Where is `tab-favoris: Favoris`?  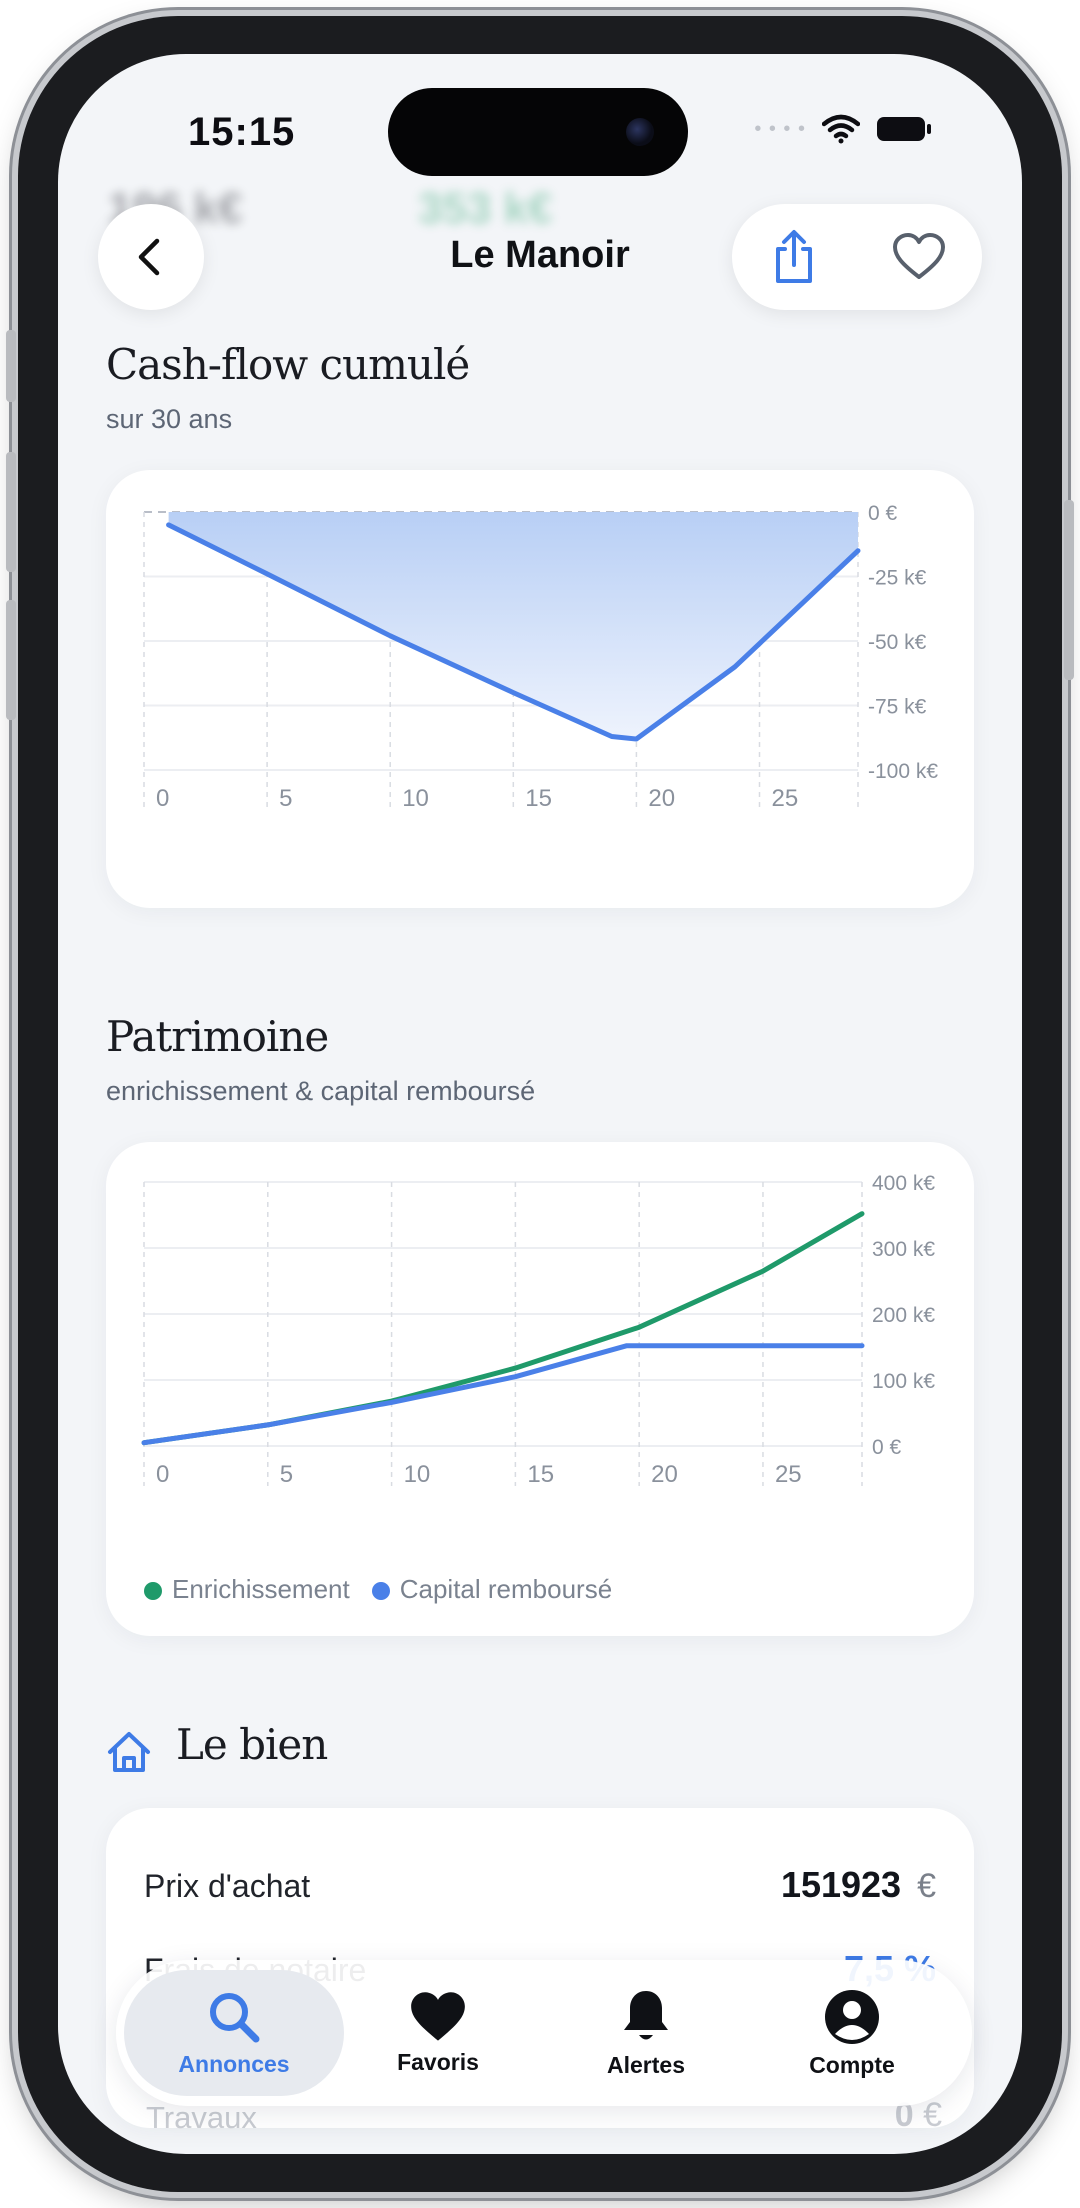
tab-favoris: Favoris is located at coordinates (438, 2033).